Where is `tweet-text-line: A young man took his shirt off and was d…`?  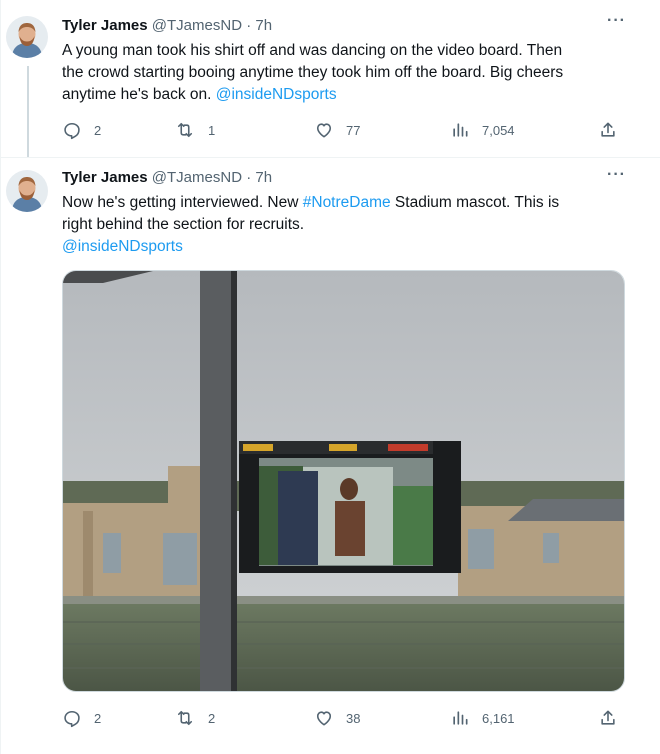 tweet-text-line: A young man took his shirt off and was d… is located at coordinates (312, 50).